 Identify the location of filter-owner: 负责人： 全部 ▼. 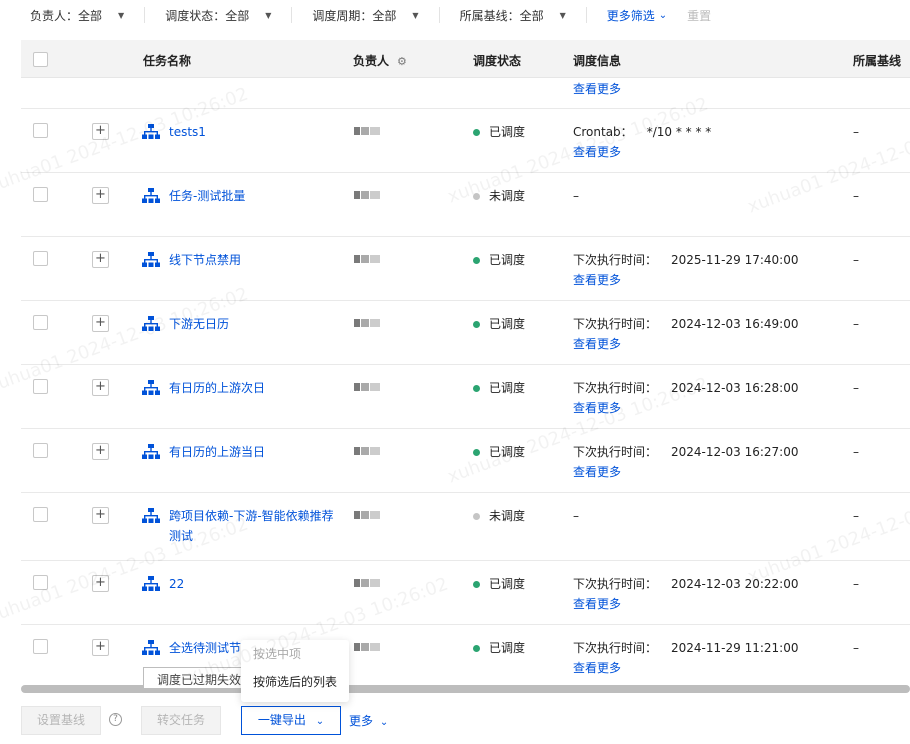
(62, 15).